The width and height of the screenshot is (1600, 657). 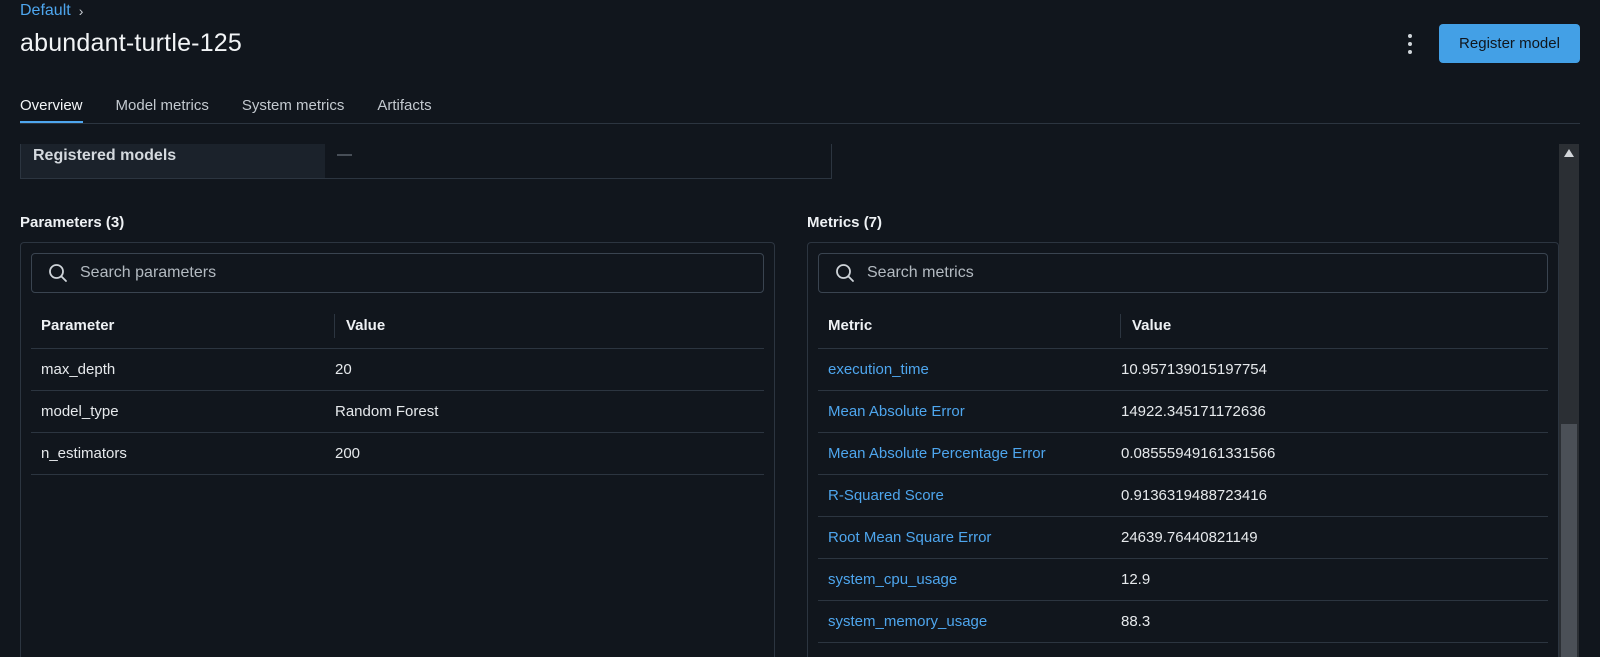 What do you see at coordinates (896, 411) in the screenshot?
I see `metric-name-link: Mean Absolute Error` at bounding box center [896, 411].